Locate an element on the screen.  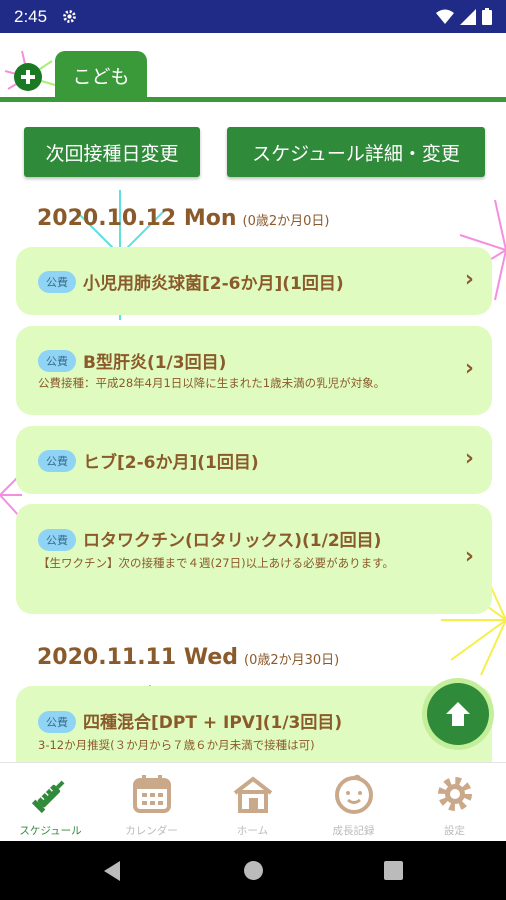
vaccine-card: 公費 ヒブ[2-6か月](1回目) › is located at coordinates (254, 460).